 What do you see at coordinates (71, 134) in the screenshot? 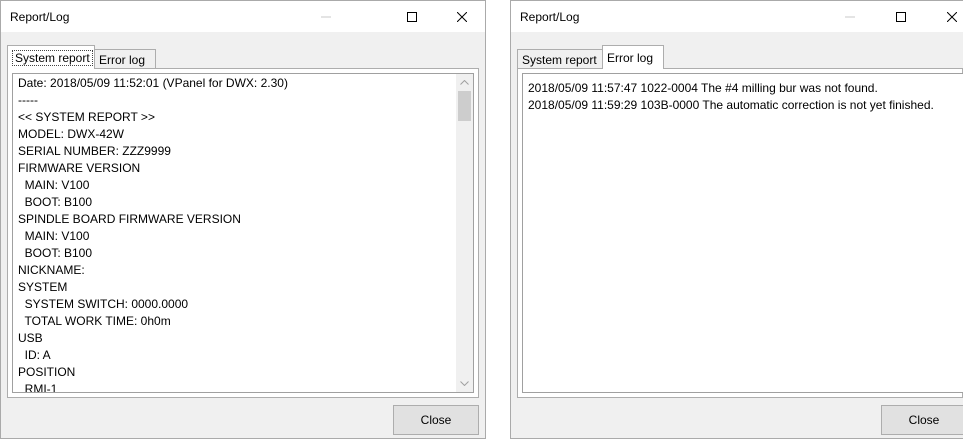
I see `report-line: MODEL: DWX-42W` at bounding box center [71, 134].